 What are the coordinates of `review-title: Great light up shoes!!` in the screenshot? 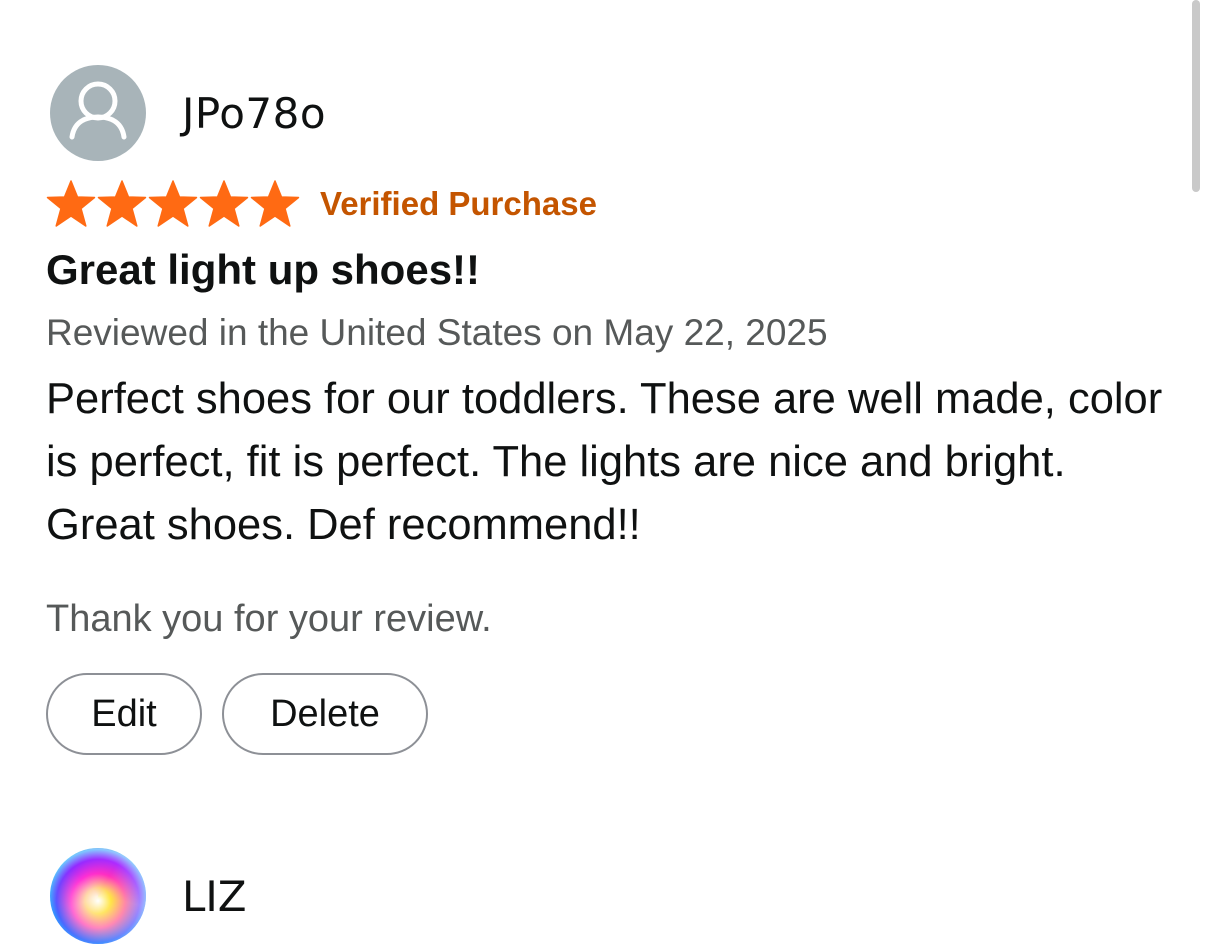 It's located at (263, 269).